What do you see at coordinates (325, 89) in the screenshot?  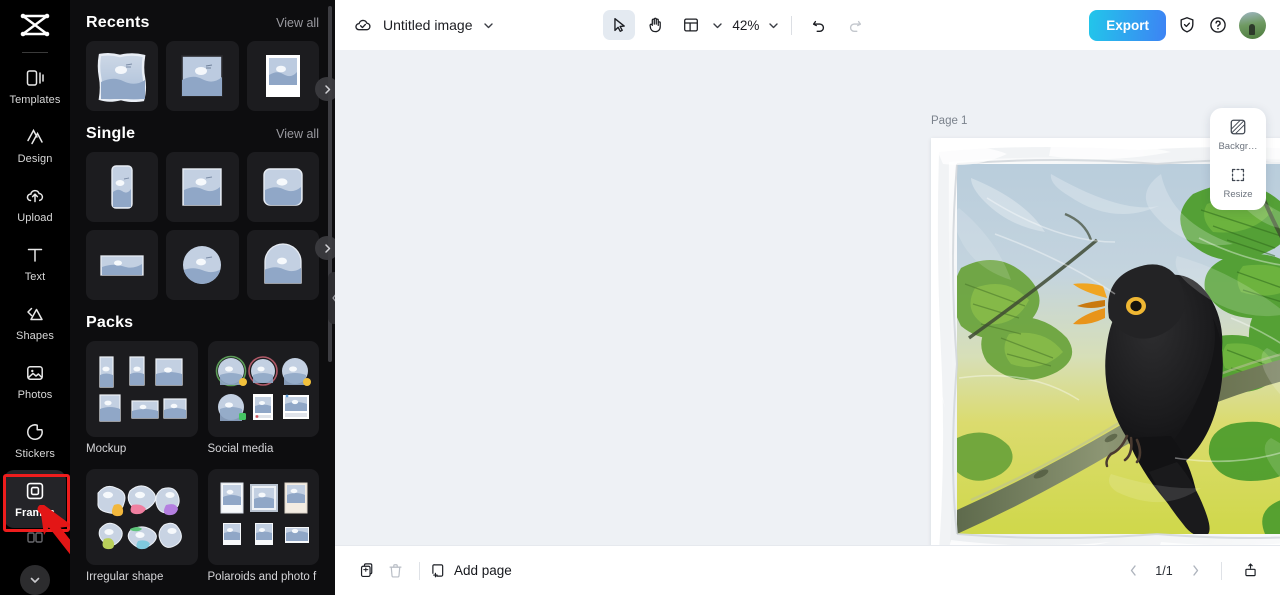 I see `recents-next-button` at bounding box center [325, 89].